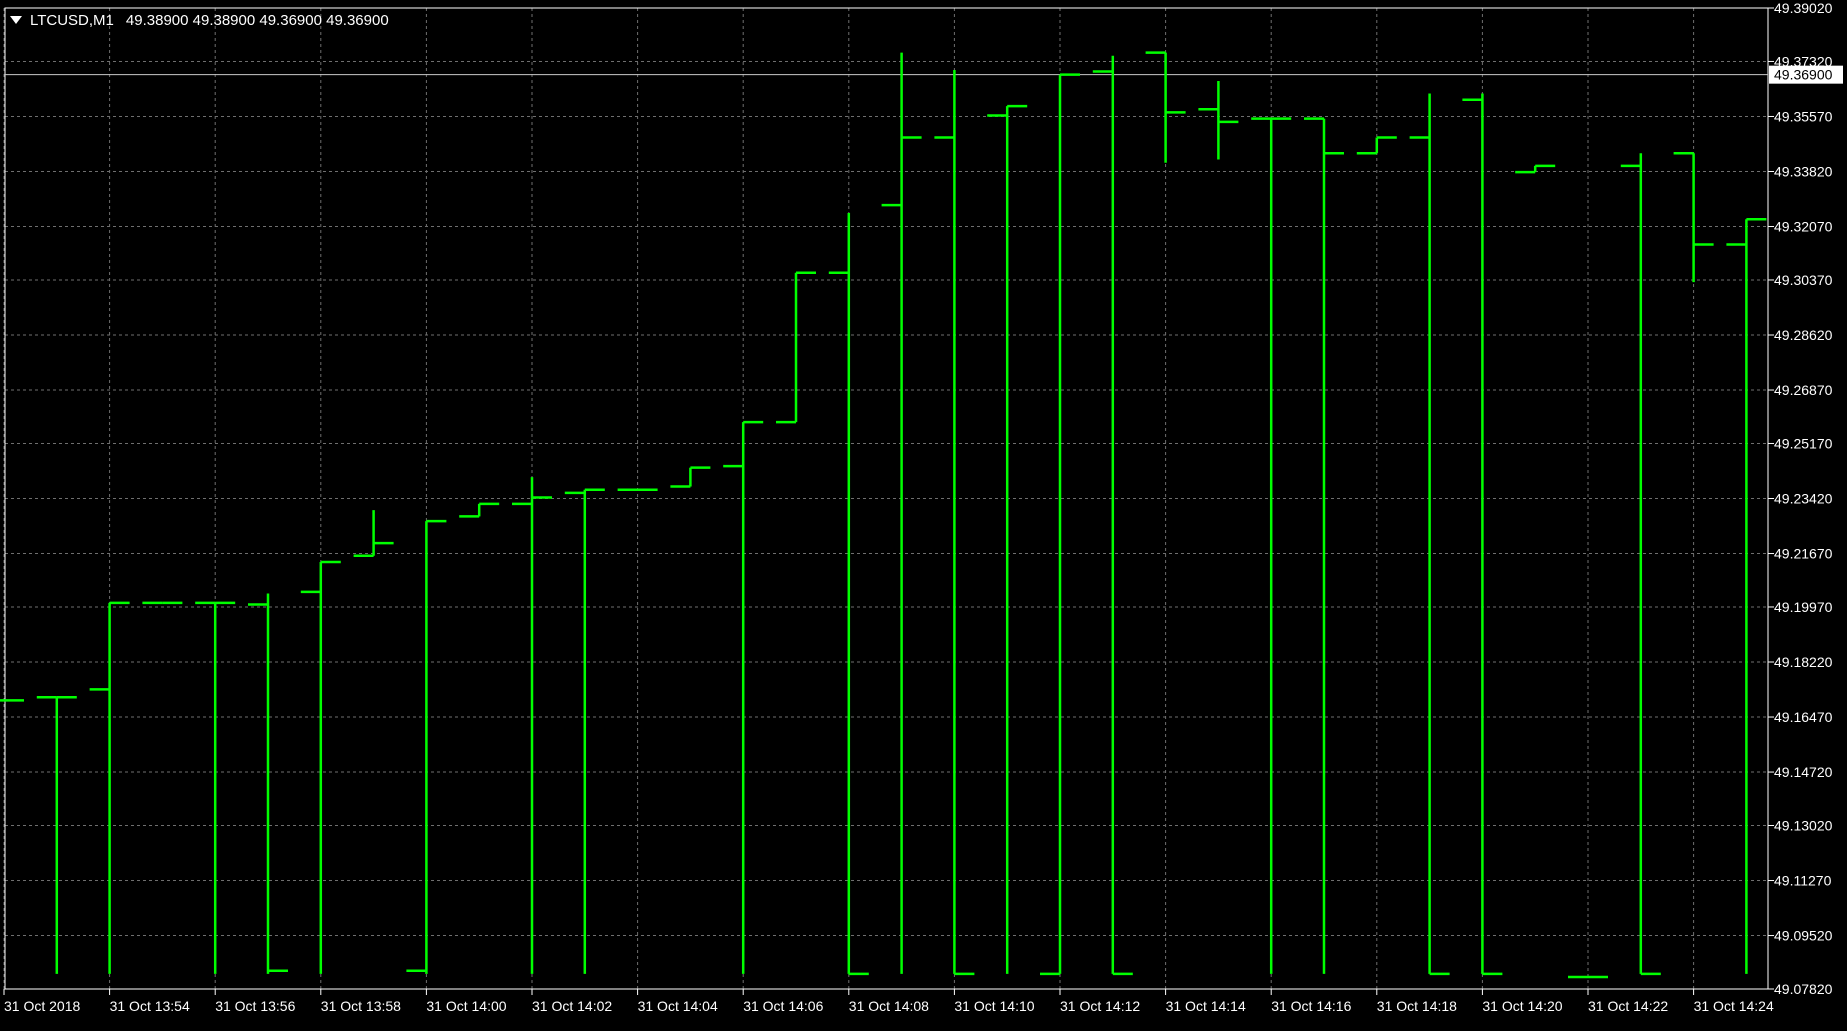 Image resolution: width=1847 pixels, height=1031 pixels. Describe the element at coordinates (1803, 662) in the screenshot. I see `price-axis-label: 49.18220` at that location.